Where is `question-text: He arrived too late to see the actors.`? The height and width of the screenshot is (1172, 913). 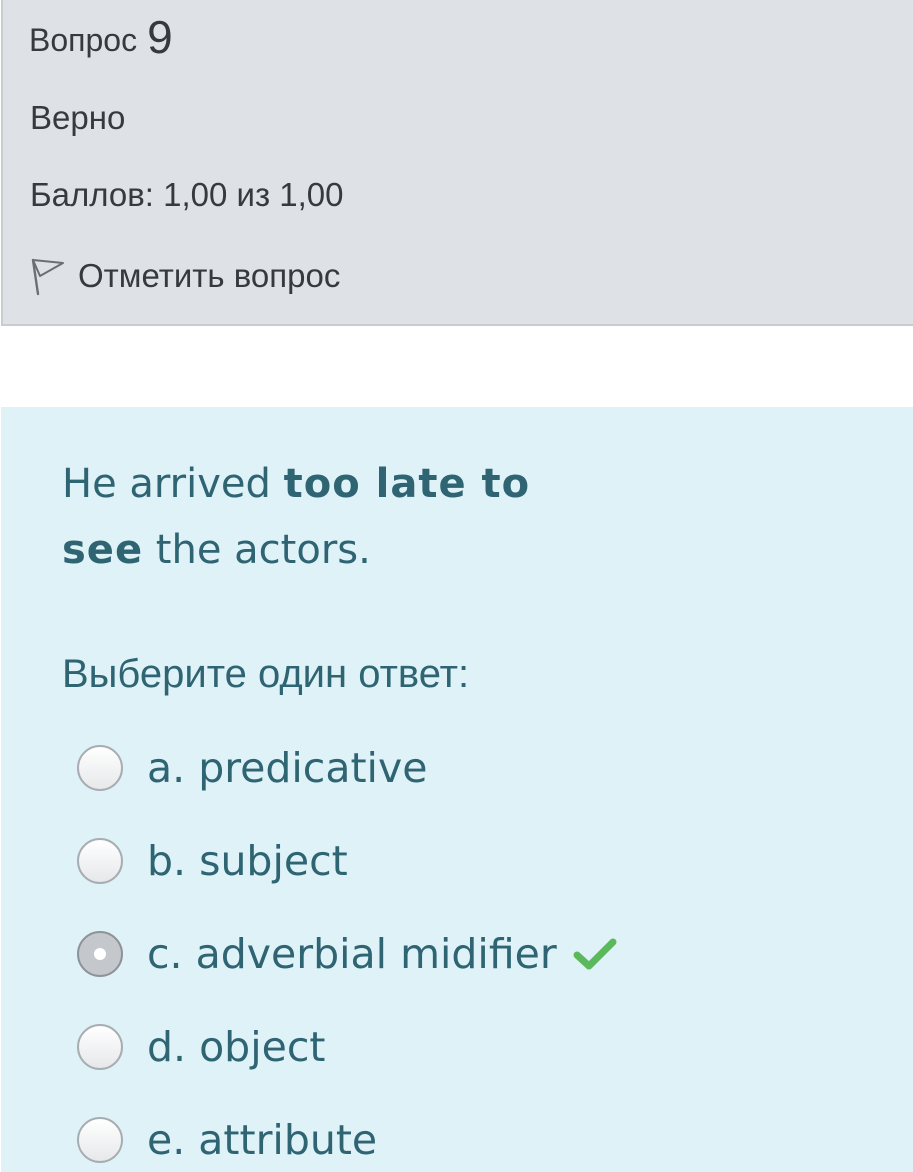
question-text: He arrived too late to see the actors. is located at coordinates (342, 517).